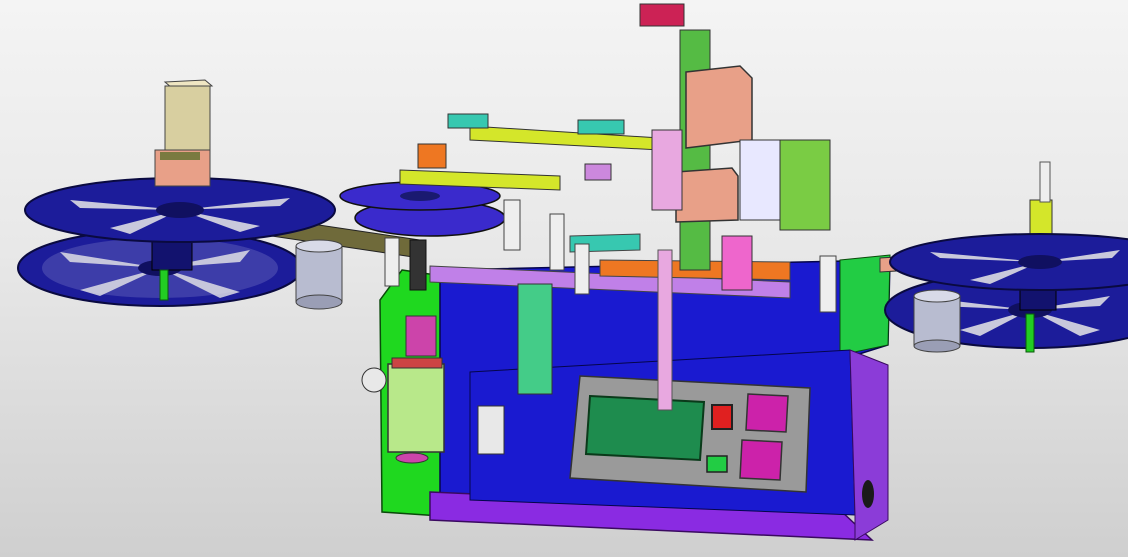 The image size is (1128, 557). I want to click on press-head-lower, so click(707, 195).